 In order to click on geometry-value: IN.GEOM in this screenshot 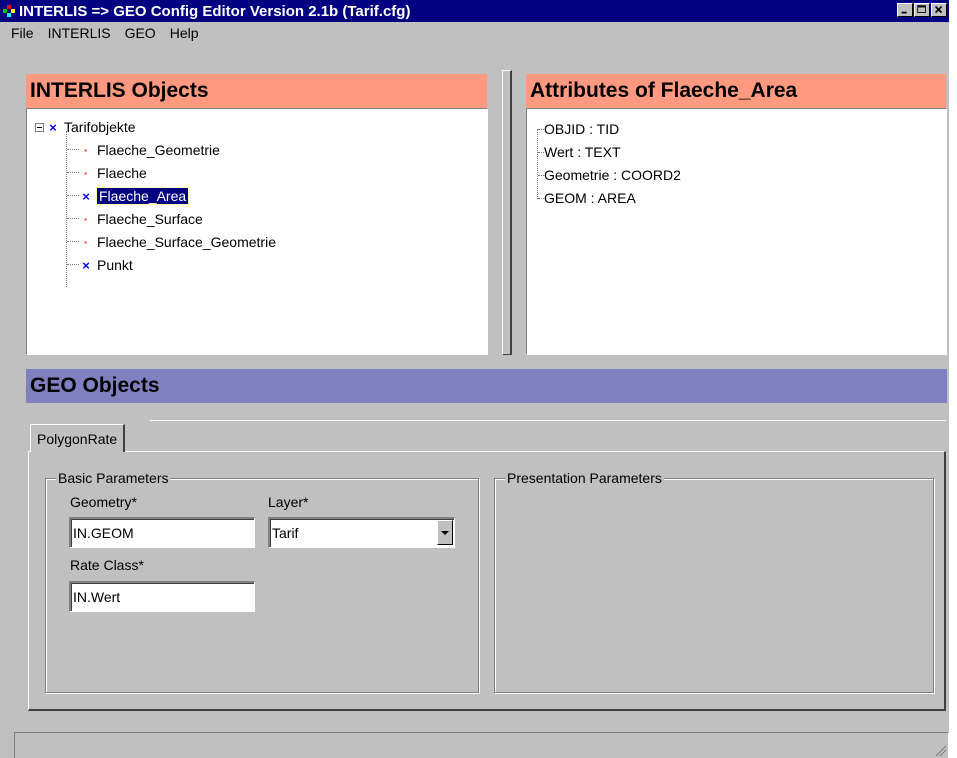, I will do `click(103, 533)`.